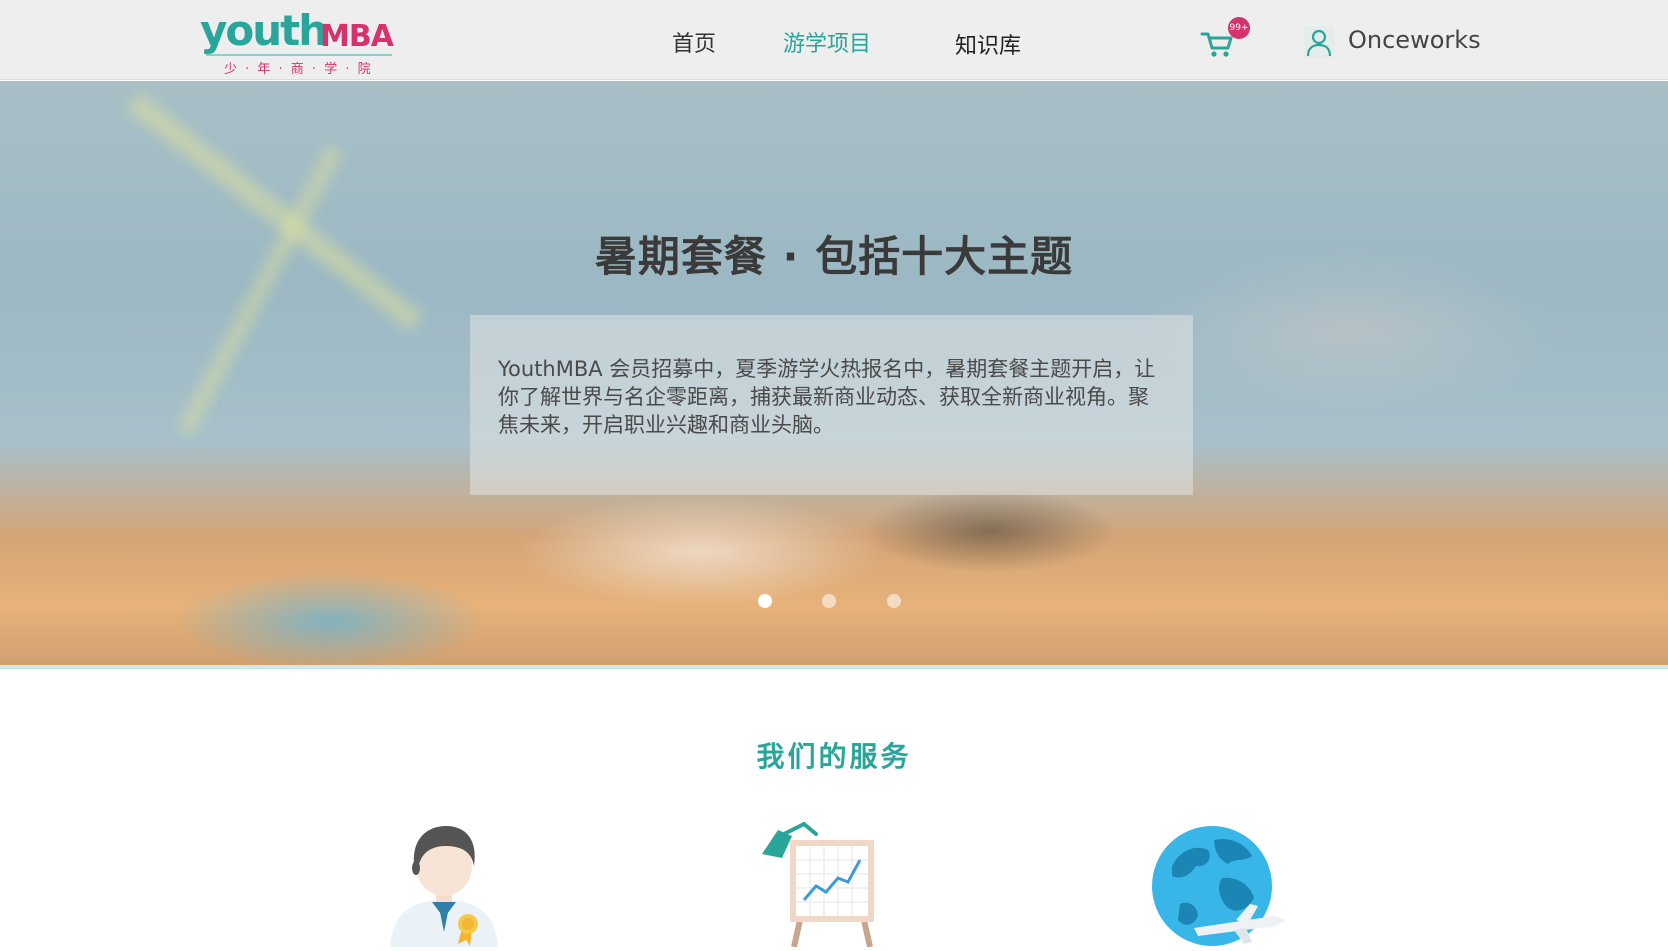 This screenshot has height=951, width=1668. I want to click on hero-background-decoration, so click(275, 212).